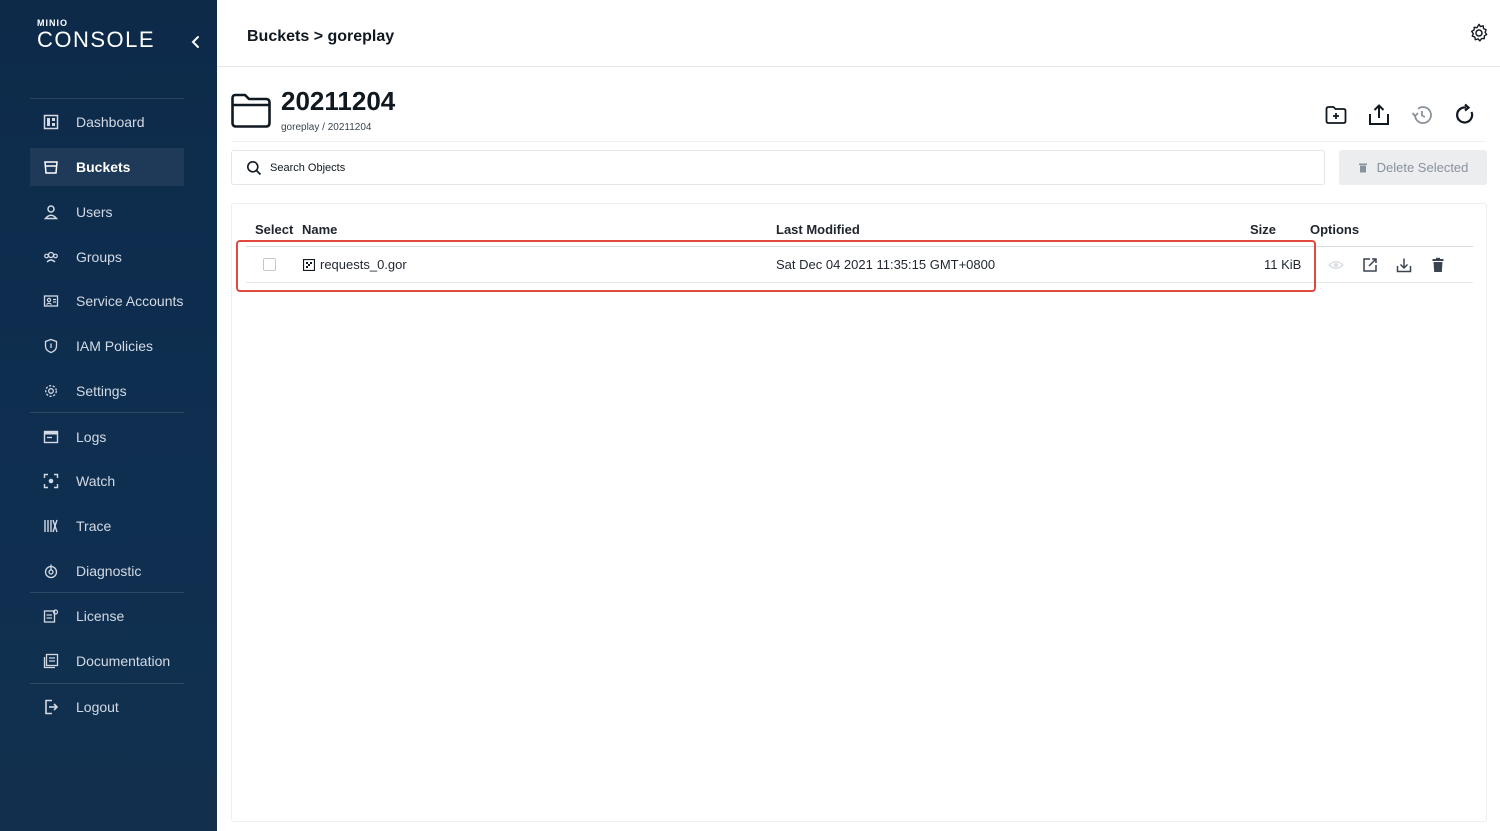  I want to click on sidebar-item-logout: Logout, so click(107, 707).